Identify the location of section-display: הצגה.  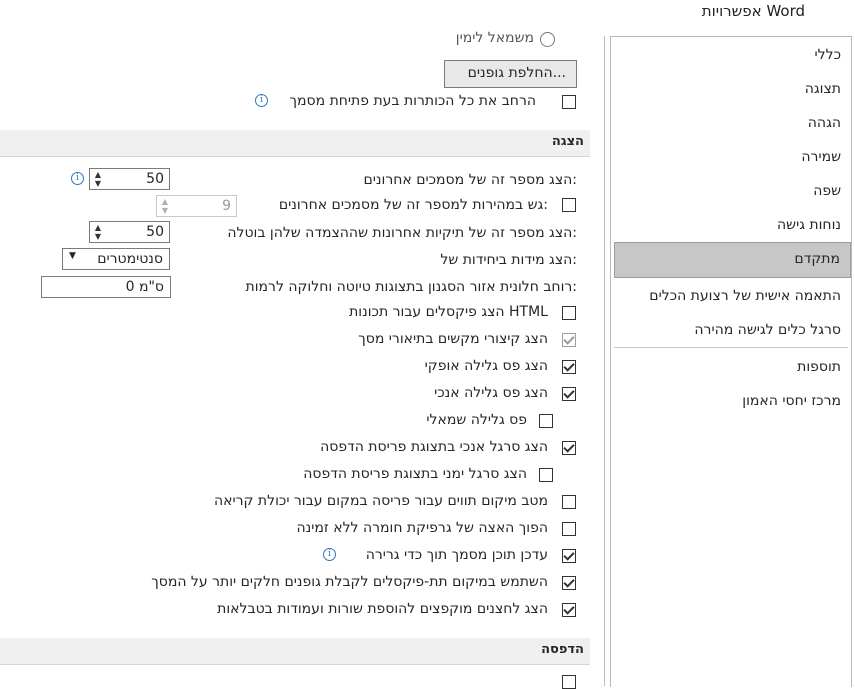
(295, 143).